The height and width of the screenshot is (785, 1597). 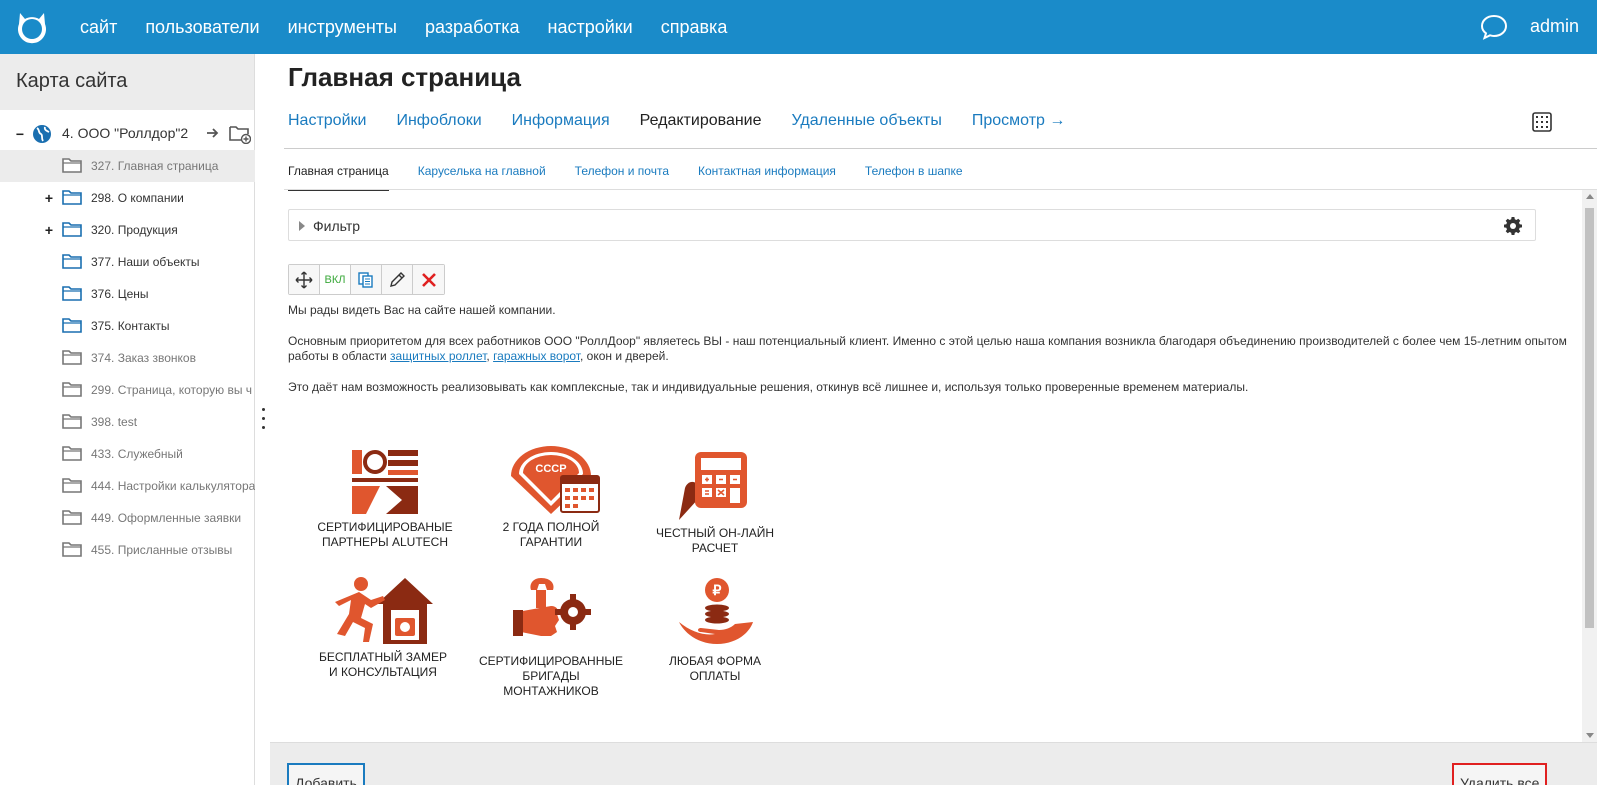 I want to click on page-title: Главная страница, so click(x=404, y=77).